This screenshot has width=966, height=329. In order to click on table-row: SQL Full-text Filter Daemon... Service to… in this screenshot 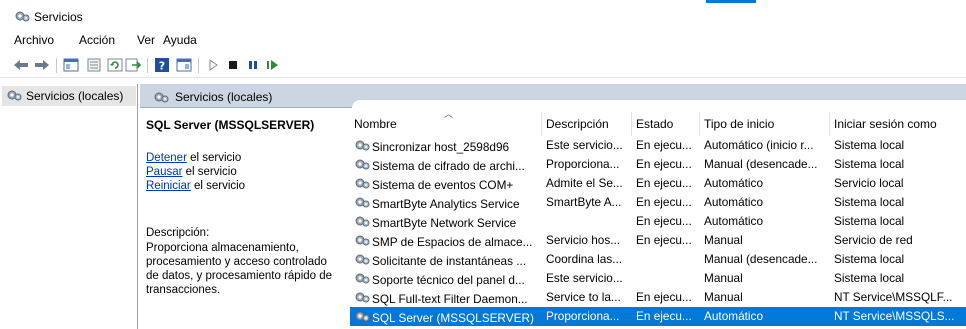, I will do `click(658, 297)`.